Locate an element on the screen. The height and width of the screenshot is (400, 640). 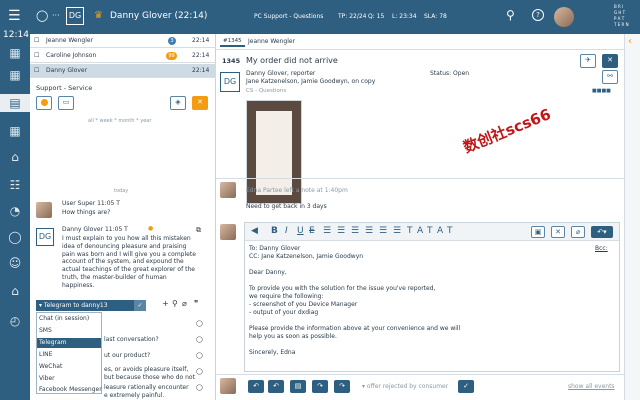
copy-icon: ⧉ is located at coordinates (198, 230).